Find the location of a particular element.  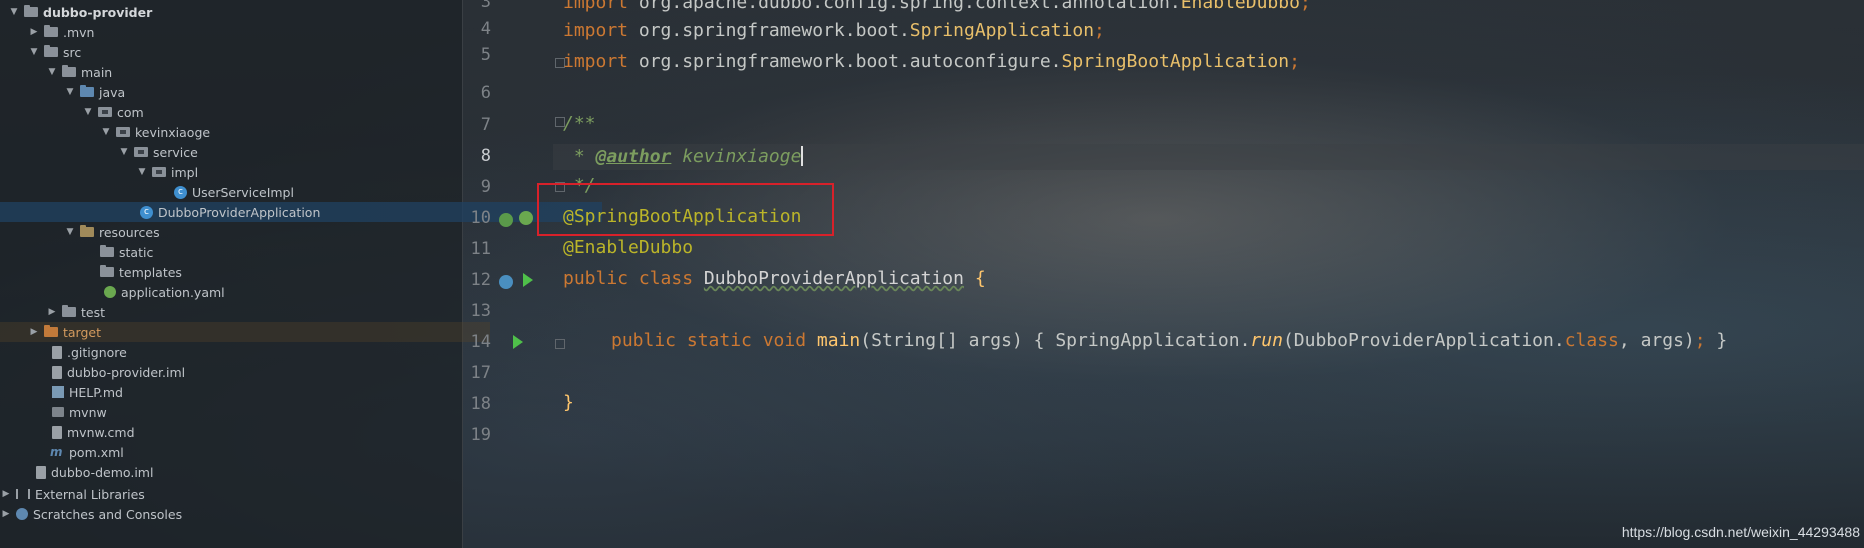

run-class-icon is located at coordinates (528, 280).